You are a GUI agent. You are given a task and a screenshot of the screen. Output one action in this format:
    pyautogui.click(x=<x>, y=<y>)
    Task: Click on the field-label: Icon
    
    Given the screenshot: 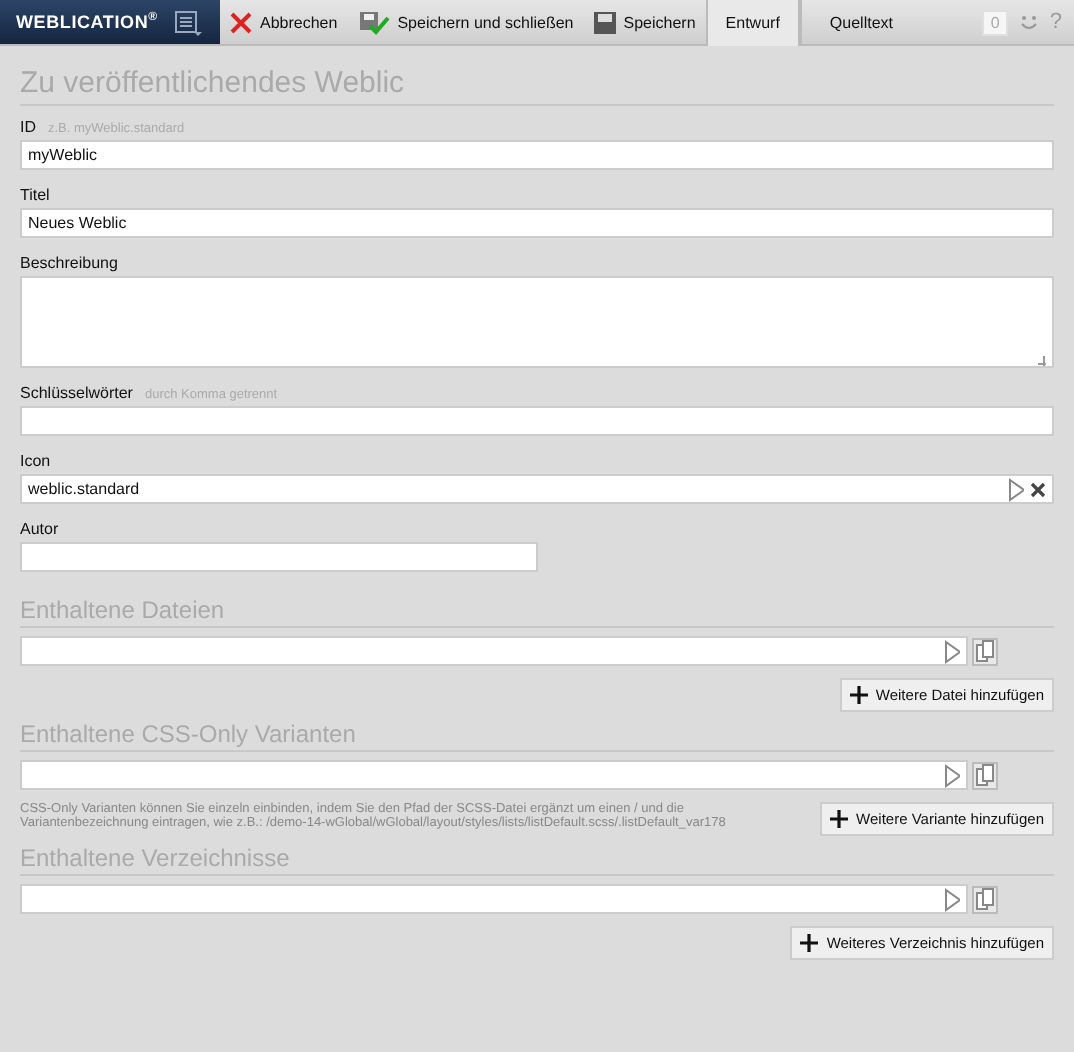 What is the action you would take?
    pyautogui.click(x=35, y=461)
    